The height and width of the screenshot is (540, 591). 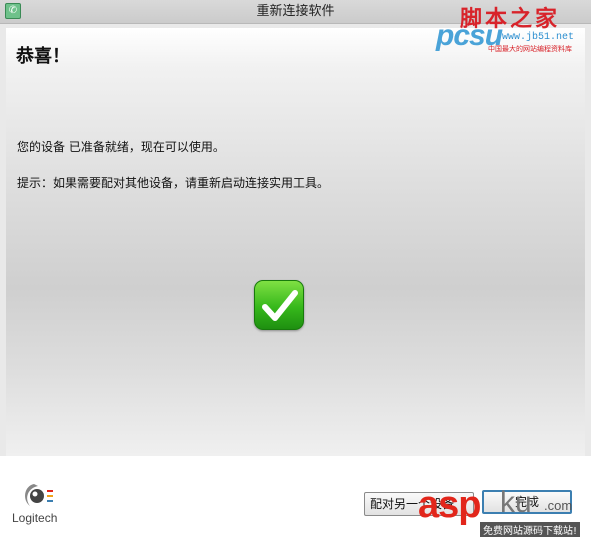 I want to click on watermark-tagline: 中国最大的网站编程资料库, so click(x=530, y=49).